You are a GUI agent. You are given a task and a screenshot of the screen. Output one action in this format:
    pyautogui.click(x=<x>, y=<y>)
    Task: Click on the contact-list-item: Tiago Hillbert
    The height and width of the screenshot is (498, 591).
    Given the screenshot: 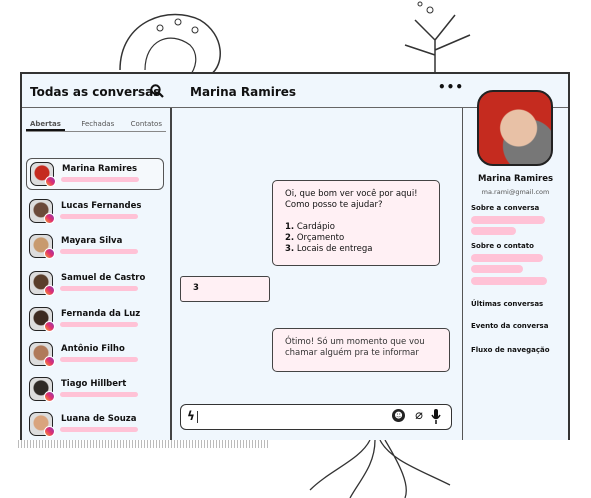 What is the action you would take?
    pyautogui.click(x=95, y=390)
    